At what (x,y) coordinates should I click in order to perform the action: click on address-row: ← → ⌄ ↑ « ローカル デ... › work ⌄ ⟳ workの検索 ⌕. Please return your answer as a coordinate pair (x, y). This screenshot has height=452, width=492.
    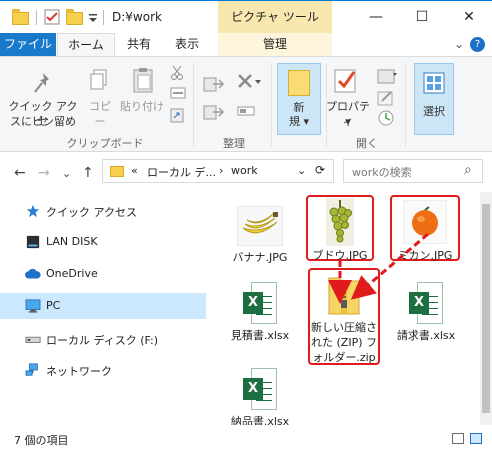
    Looking at the image, I should click on (246, 172).